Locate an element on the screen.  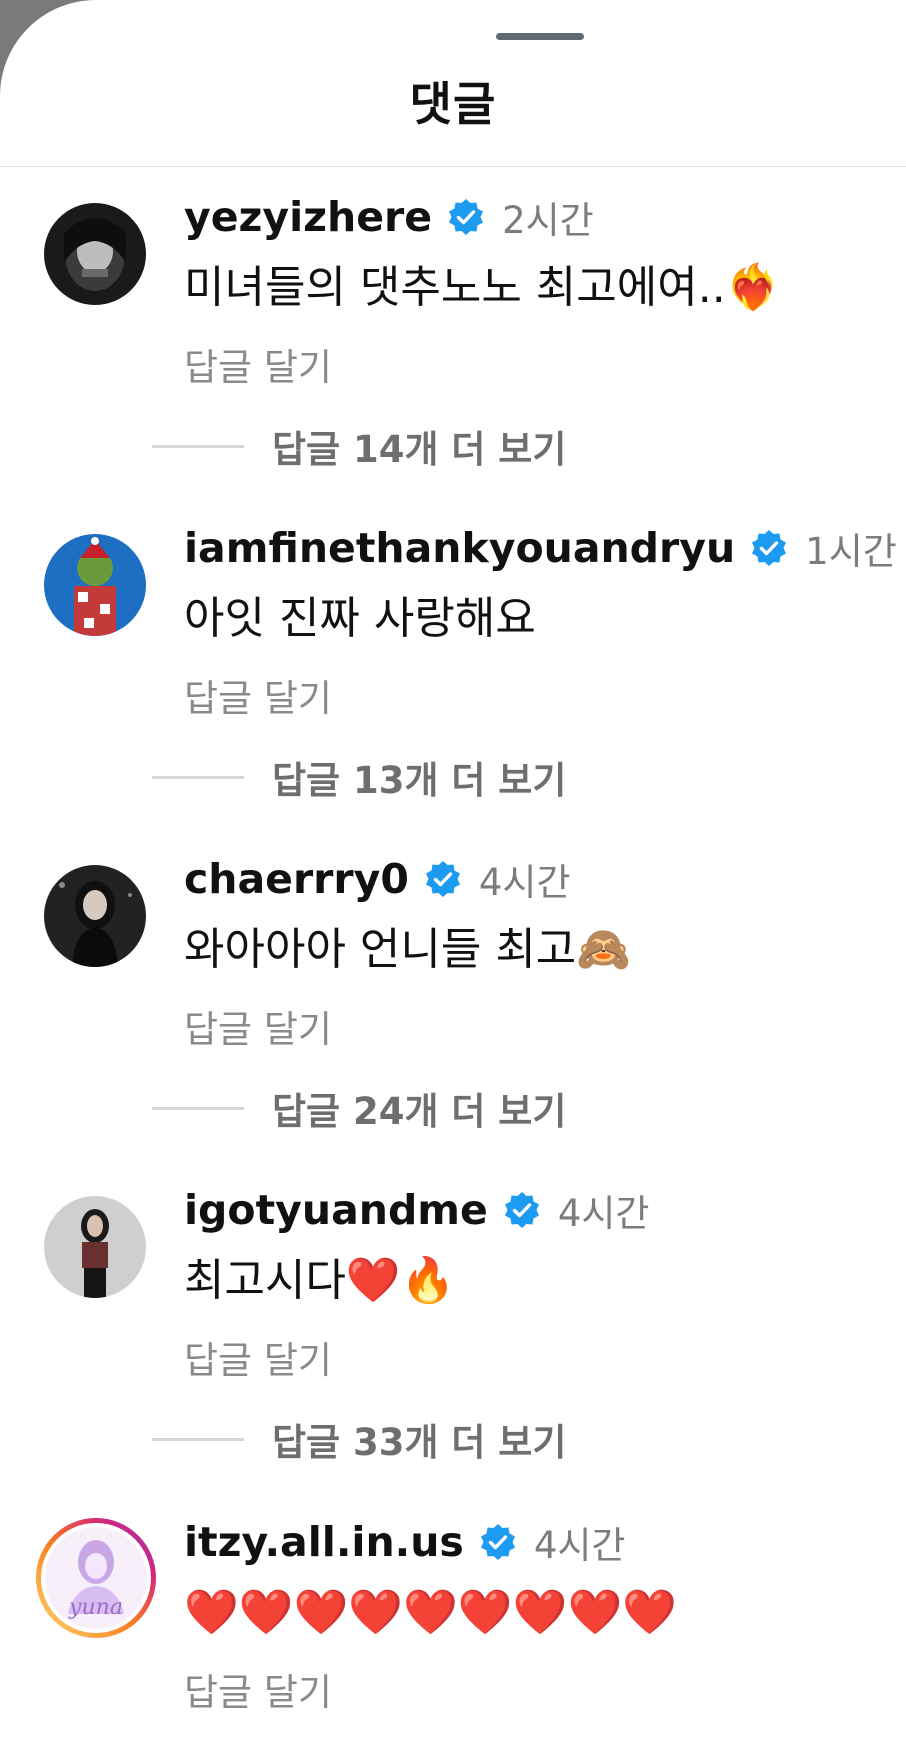
drag-handle is located at coordinates (540, 36).